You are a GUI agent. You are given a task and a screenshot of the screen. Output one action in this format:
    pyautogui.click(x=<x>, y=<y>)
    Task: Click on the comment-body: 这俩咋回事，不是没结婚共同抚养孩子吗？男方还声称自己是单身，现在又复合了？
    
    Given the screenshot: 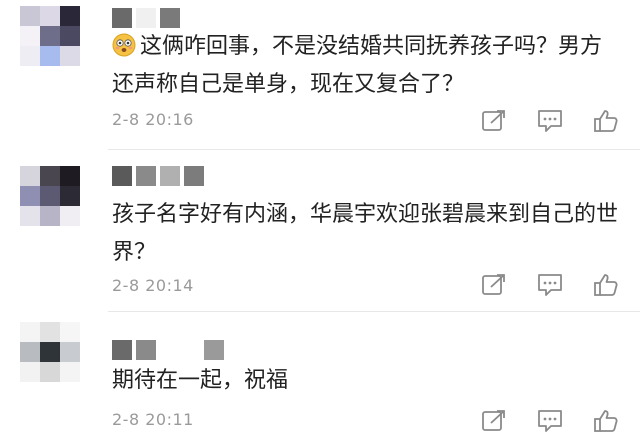 What is the action you would take?
    pyautogui.click(x=357, y=65)
    